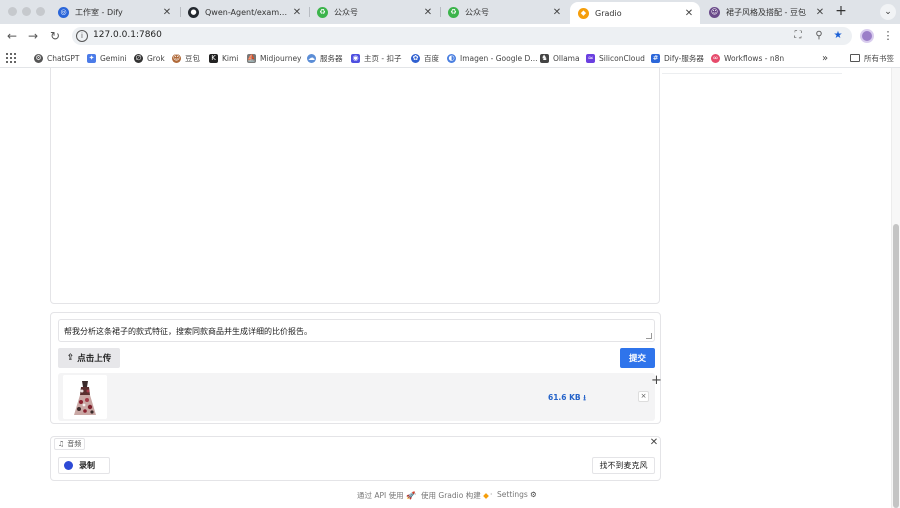  Describe the element at coordinates (560, 58) in the screenshot. I see `bookmark-ollama: ♞ Ollama` at that location.